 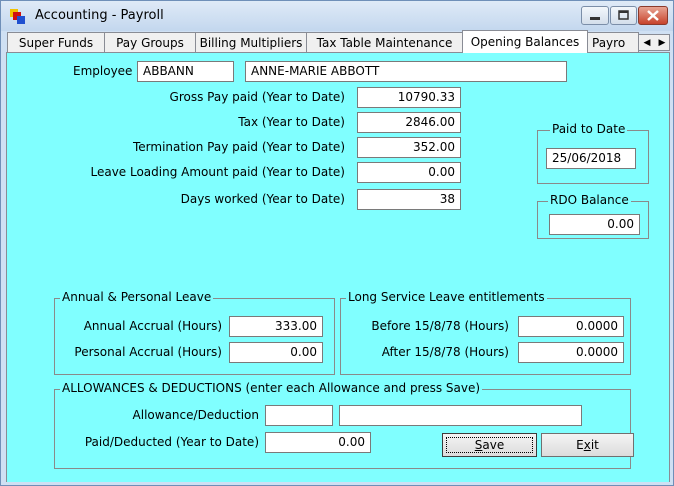 What do you see at coordinates (445, 352) in the screenshot?
I see `after-date-label: After 15/8/78 (Hours)` at bounding box center [445, 352].